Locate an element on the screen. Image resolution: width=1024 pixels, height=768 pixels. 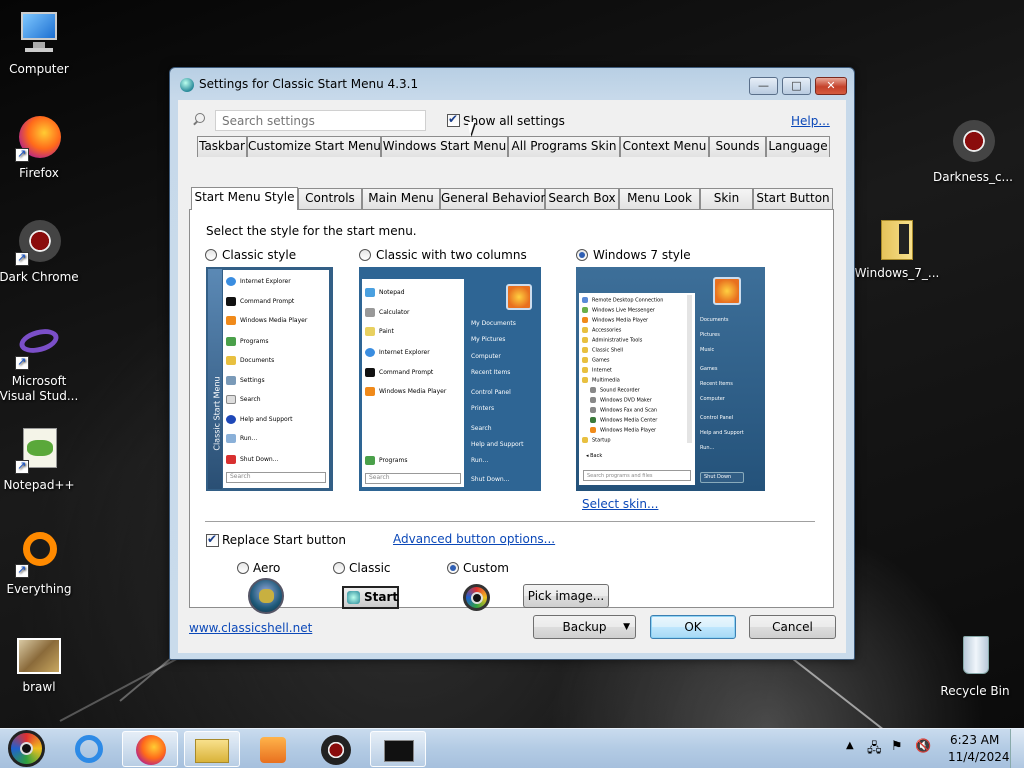
classic-style-radio is located at coordinates (211, 255).